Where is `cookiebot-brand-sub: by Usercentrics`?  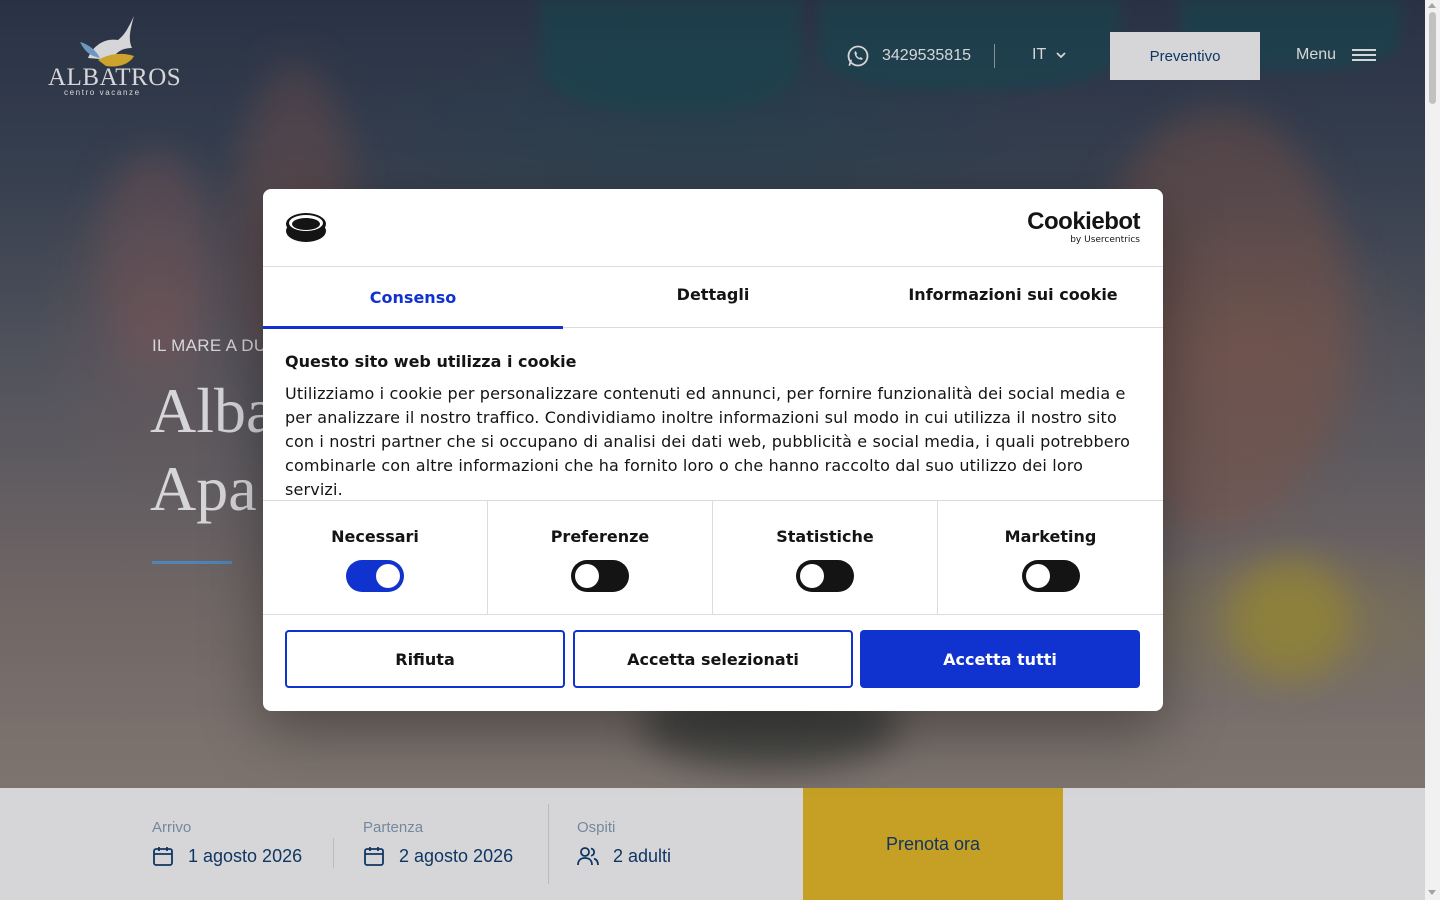
cookiebot-brand-sub: by Usercentrics is located at coordinates (1105, 240).